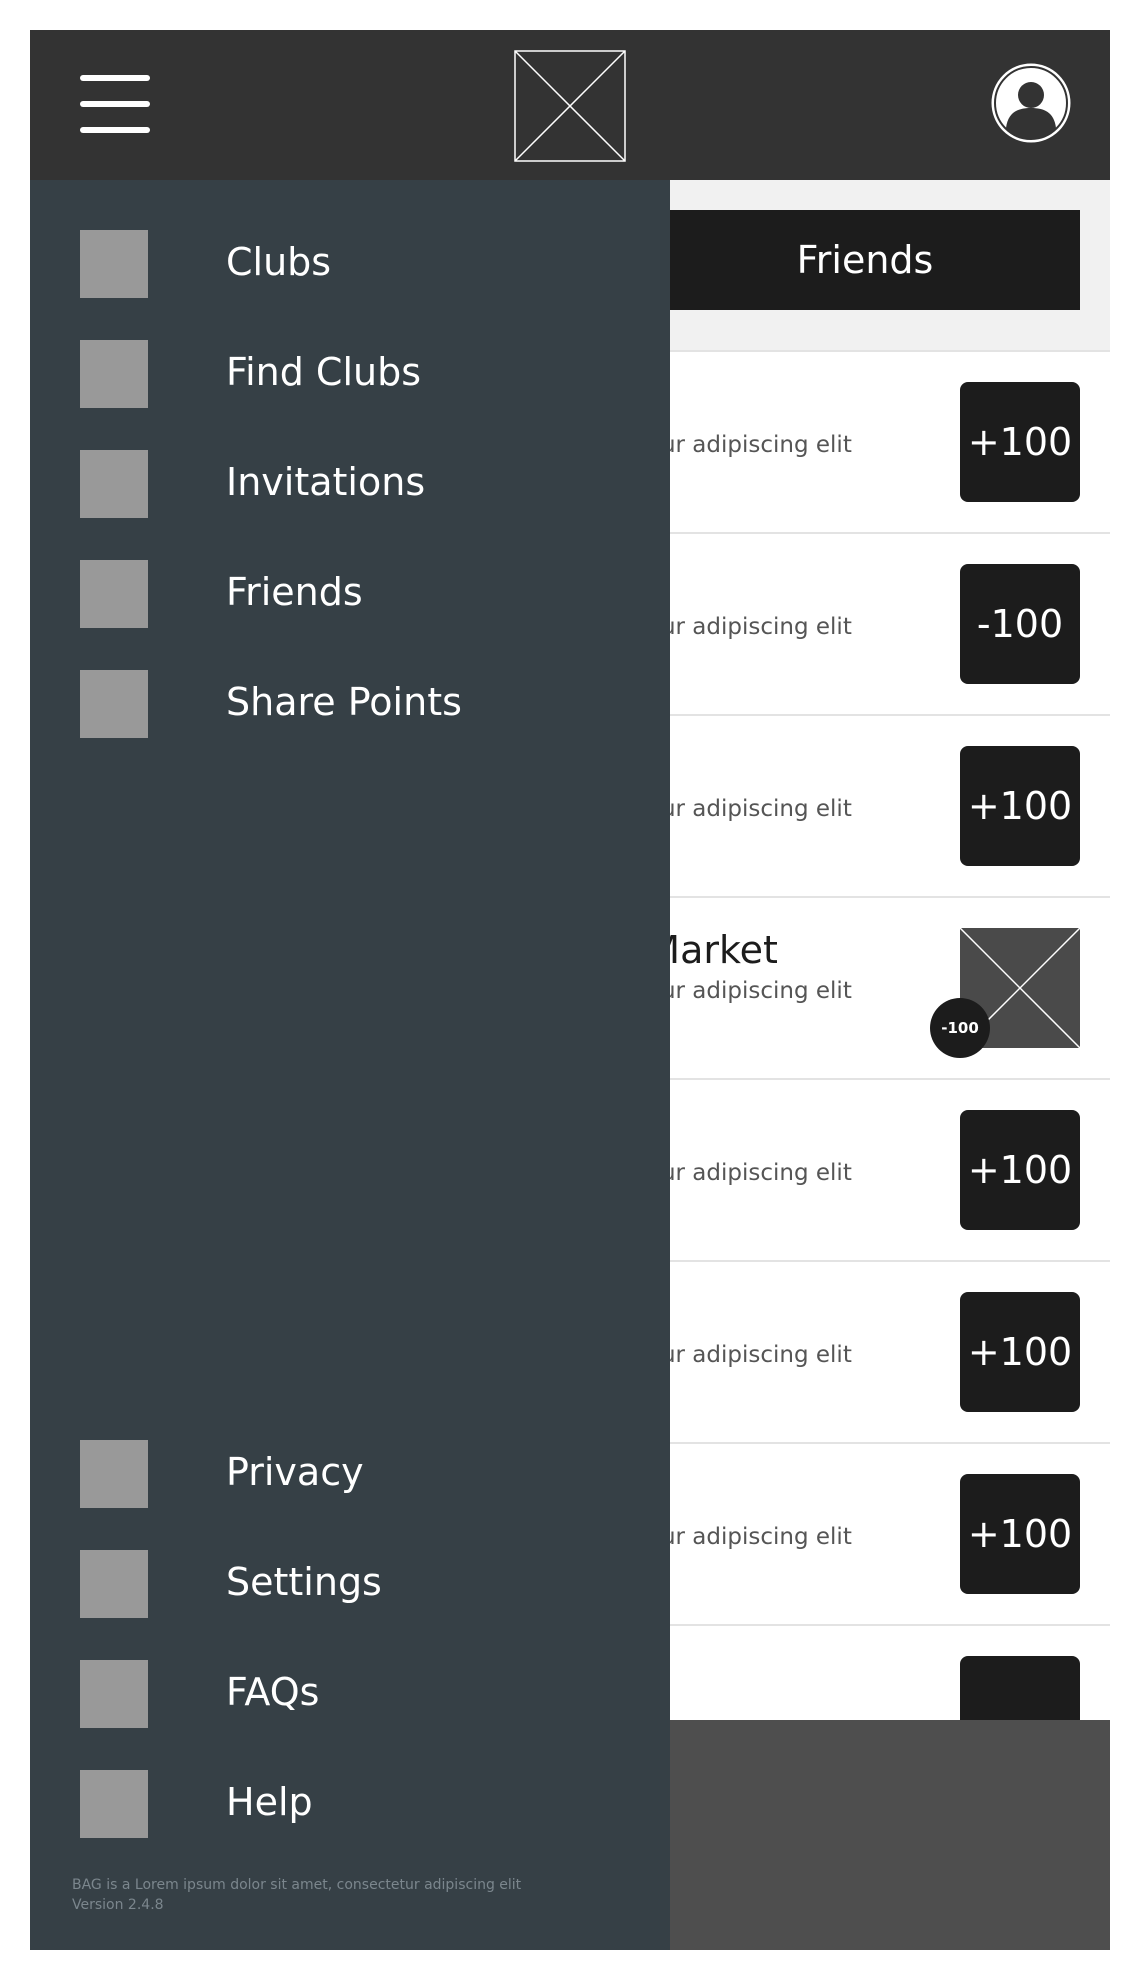 This screenshot has width=1140, height=1980. Describe the element at coordinates (360, 1695) in the screenshot. I see `drawer-item-faqs: FAQs` at that location.